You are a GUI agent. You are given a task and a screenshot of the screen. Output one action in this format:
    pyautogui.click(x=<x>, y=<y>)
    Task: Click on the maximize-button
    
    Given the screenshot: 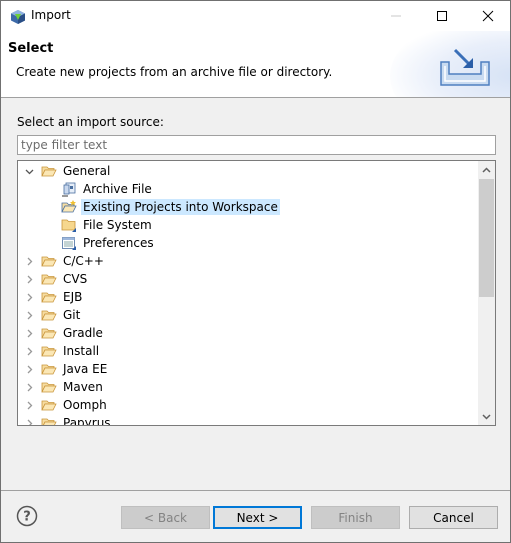 What is the action you would take?
    pyautogui.click(x=442, y=16)
    